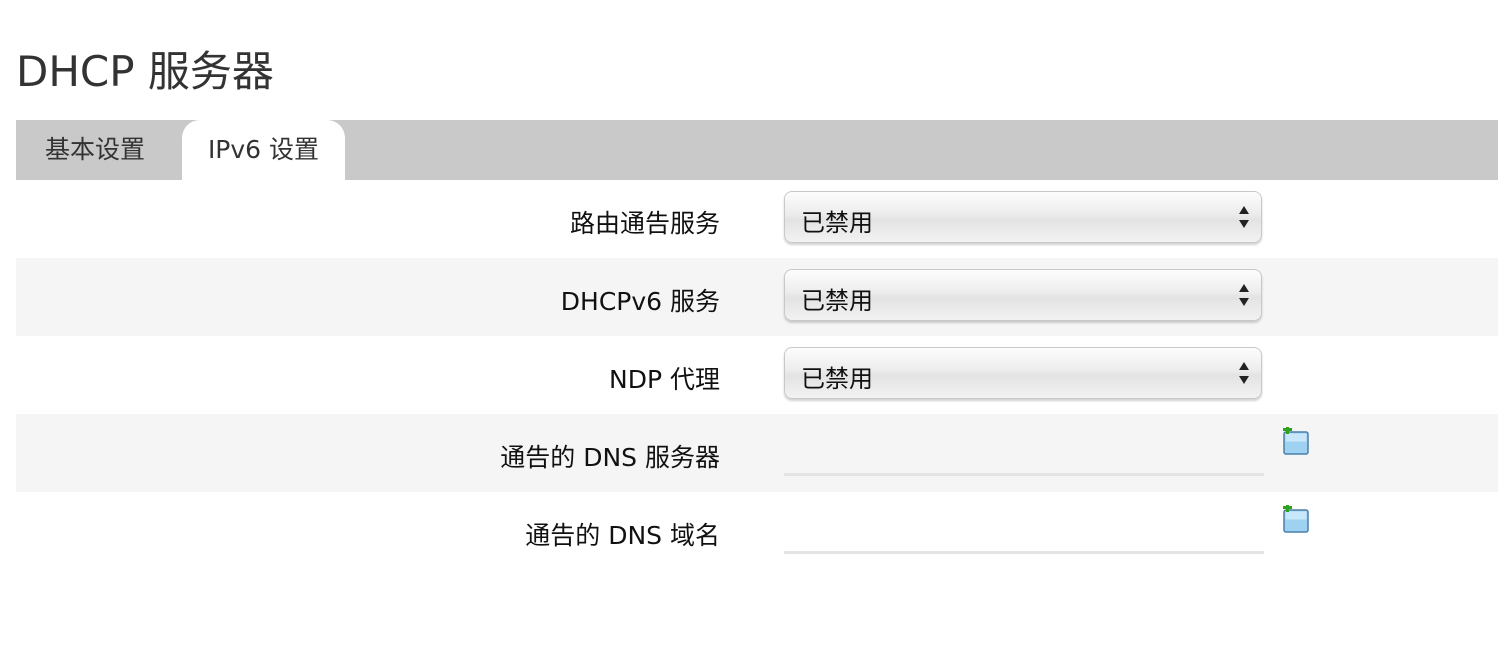 Image resolution: width=1506 pixels, height=648 pixels. I want to click on ra-service-select: 已禁用, so click(1023, 217).